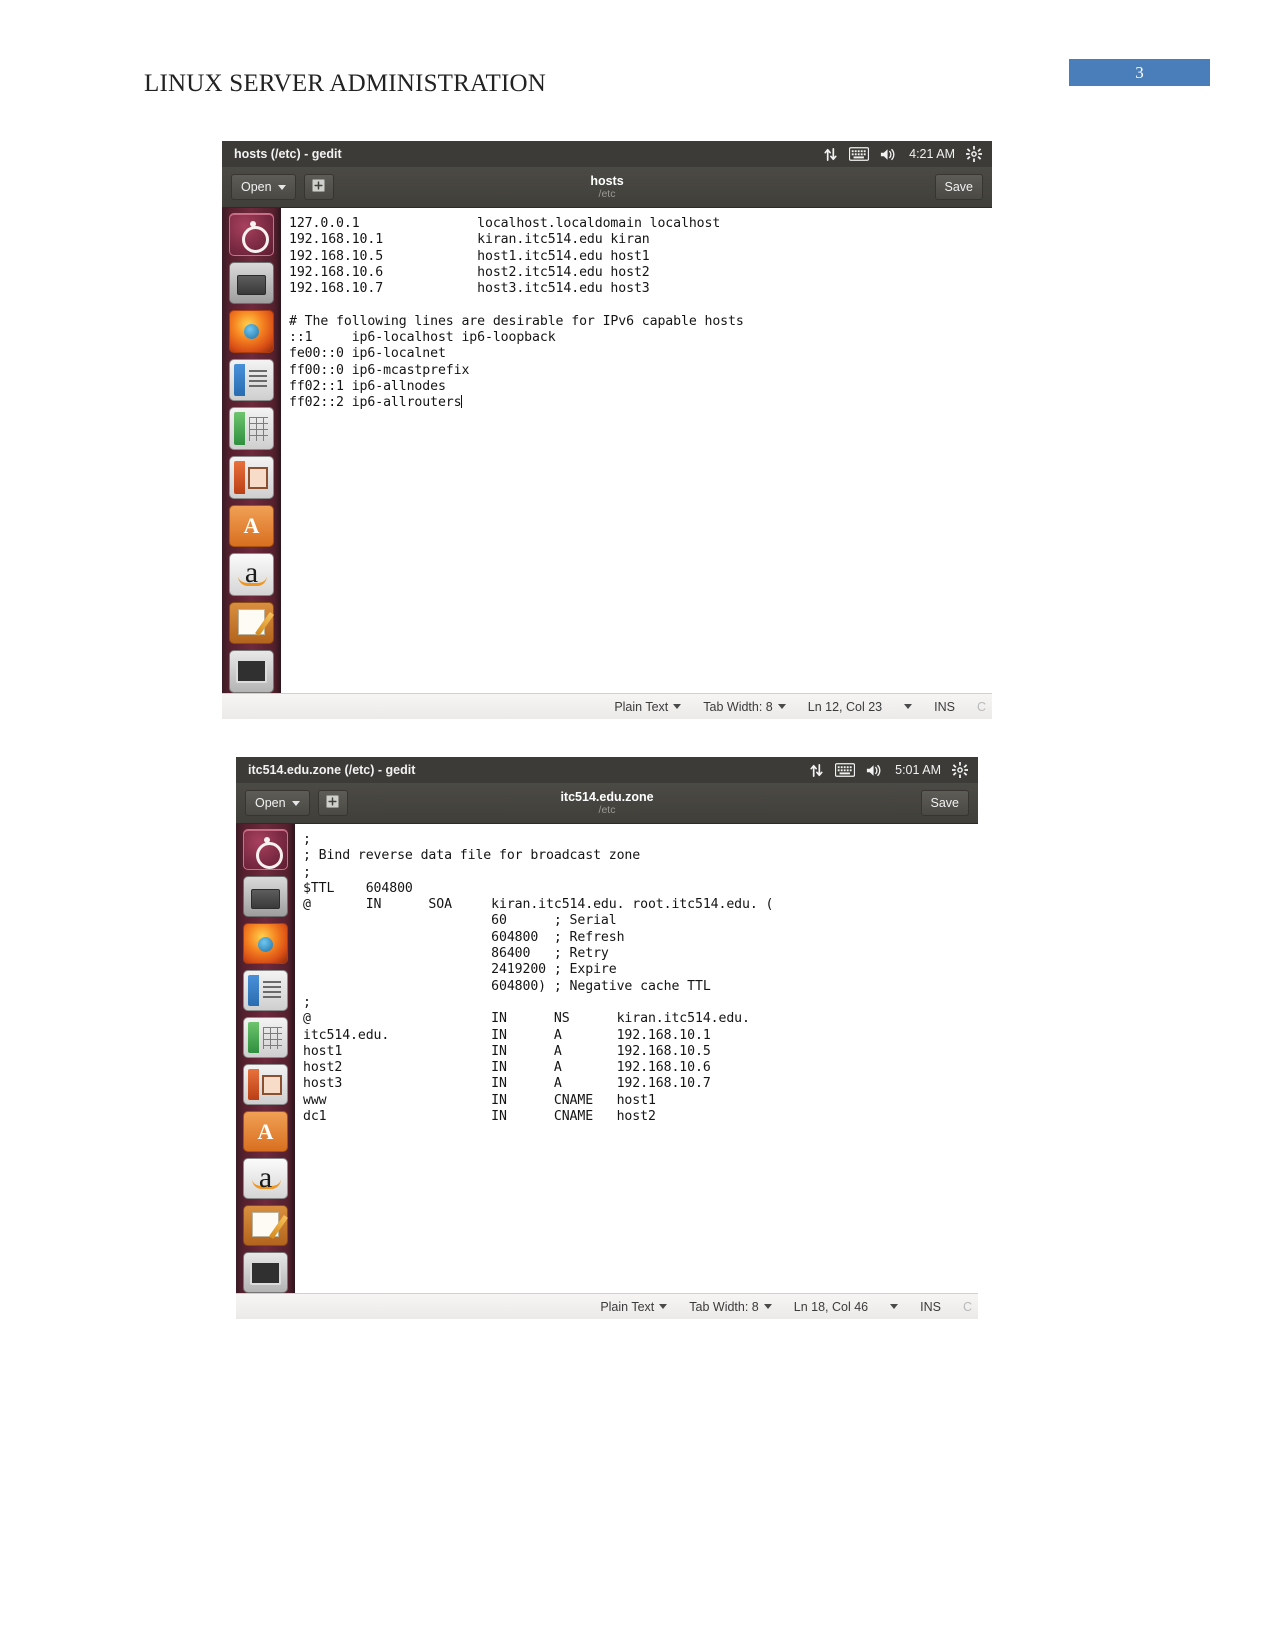 The width and height of the screenshot is (1275, 1650). Describe the element at coordinates (607, 181) in the screenshot. I see `document-filename: hosts` at that location.